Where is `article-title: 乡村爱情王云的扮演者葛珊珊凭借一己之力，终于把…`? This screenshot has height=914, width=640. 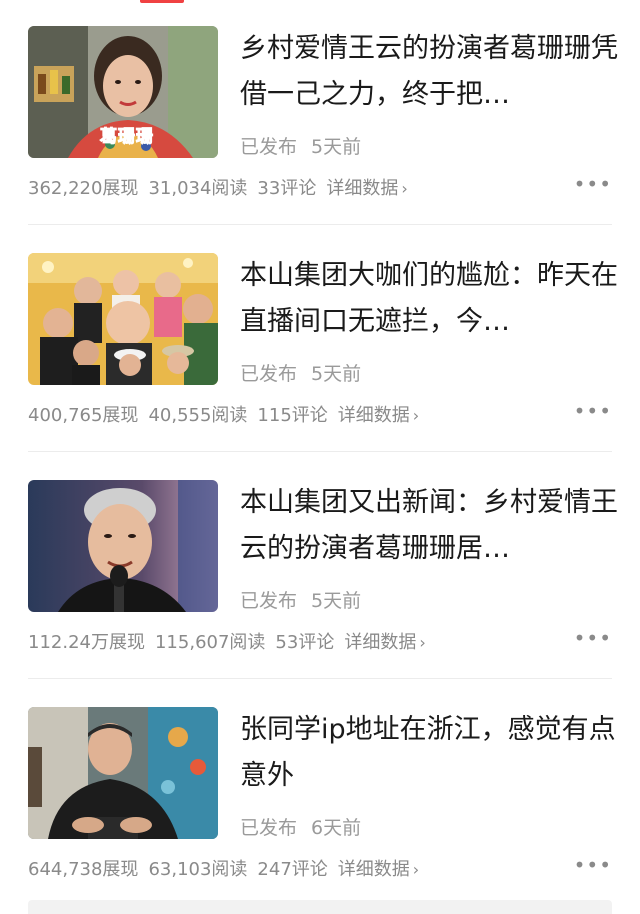 article-title: 乡村爱情王云的扮演者葛珊珊凭借一己之力，终于把… is located at coordinates (430, 72).